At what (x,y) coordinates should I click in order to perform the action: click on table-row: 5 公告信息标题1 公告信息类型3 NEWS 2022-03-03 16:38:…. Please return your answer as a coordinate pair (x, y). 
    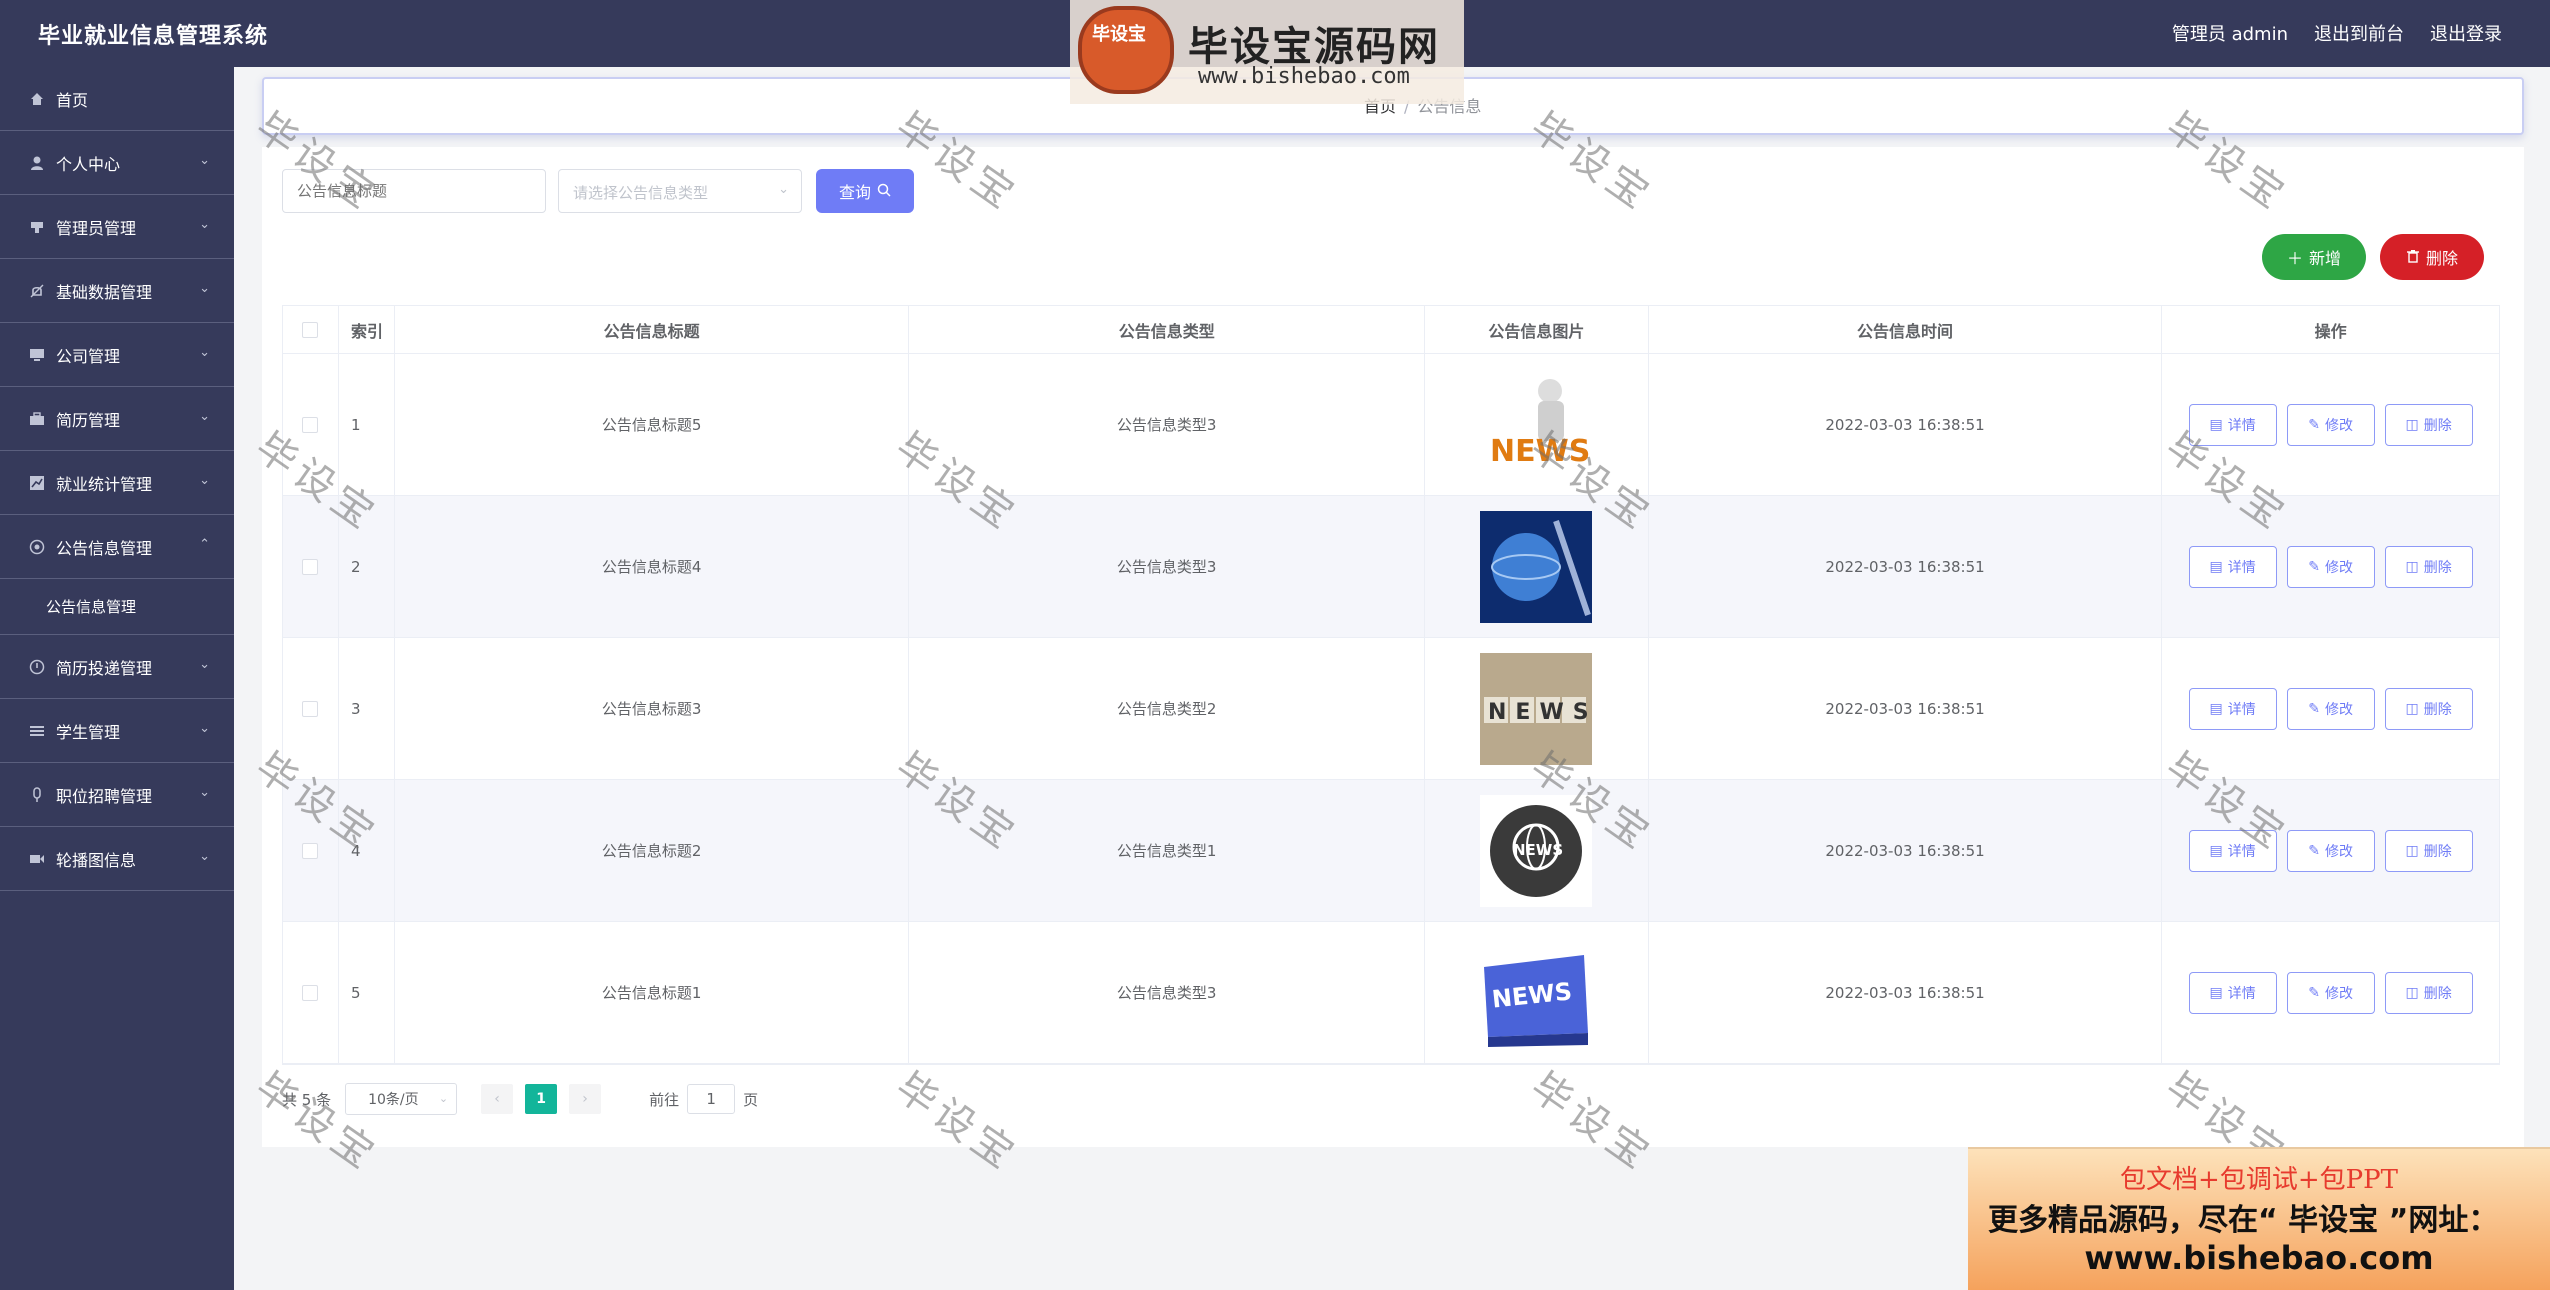
    Looking at the image, I should click on (1391, 993).